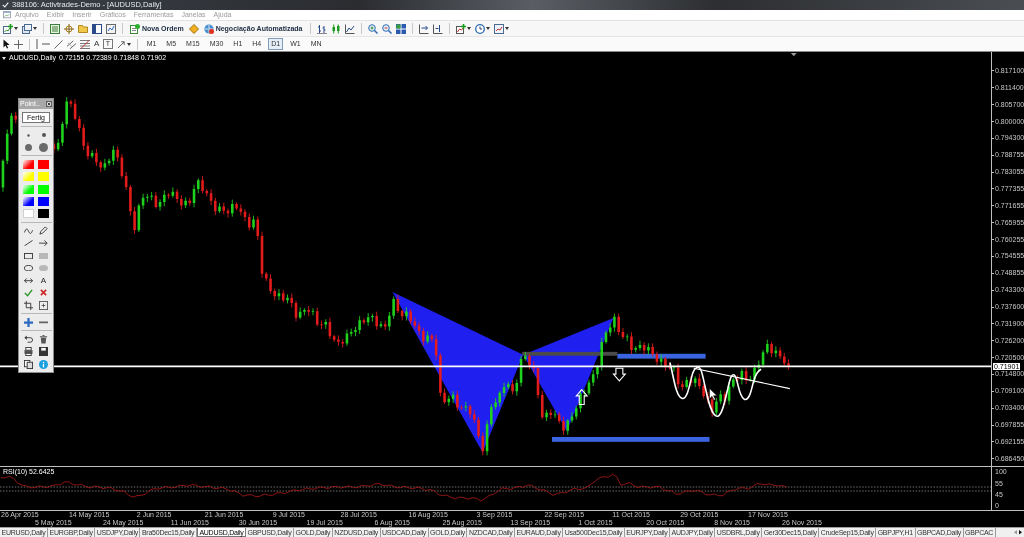 Image resolution: width=1024 pixels, height=537 pixels. I want to click on profiles-icon, so click(27, 28).